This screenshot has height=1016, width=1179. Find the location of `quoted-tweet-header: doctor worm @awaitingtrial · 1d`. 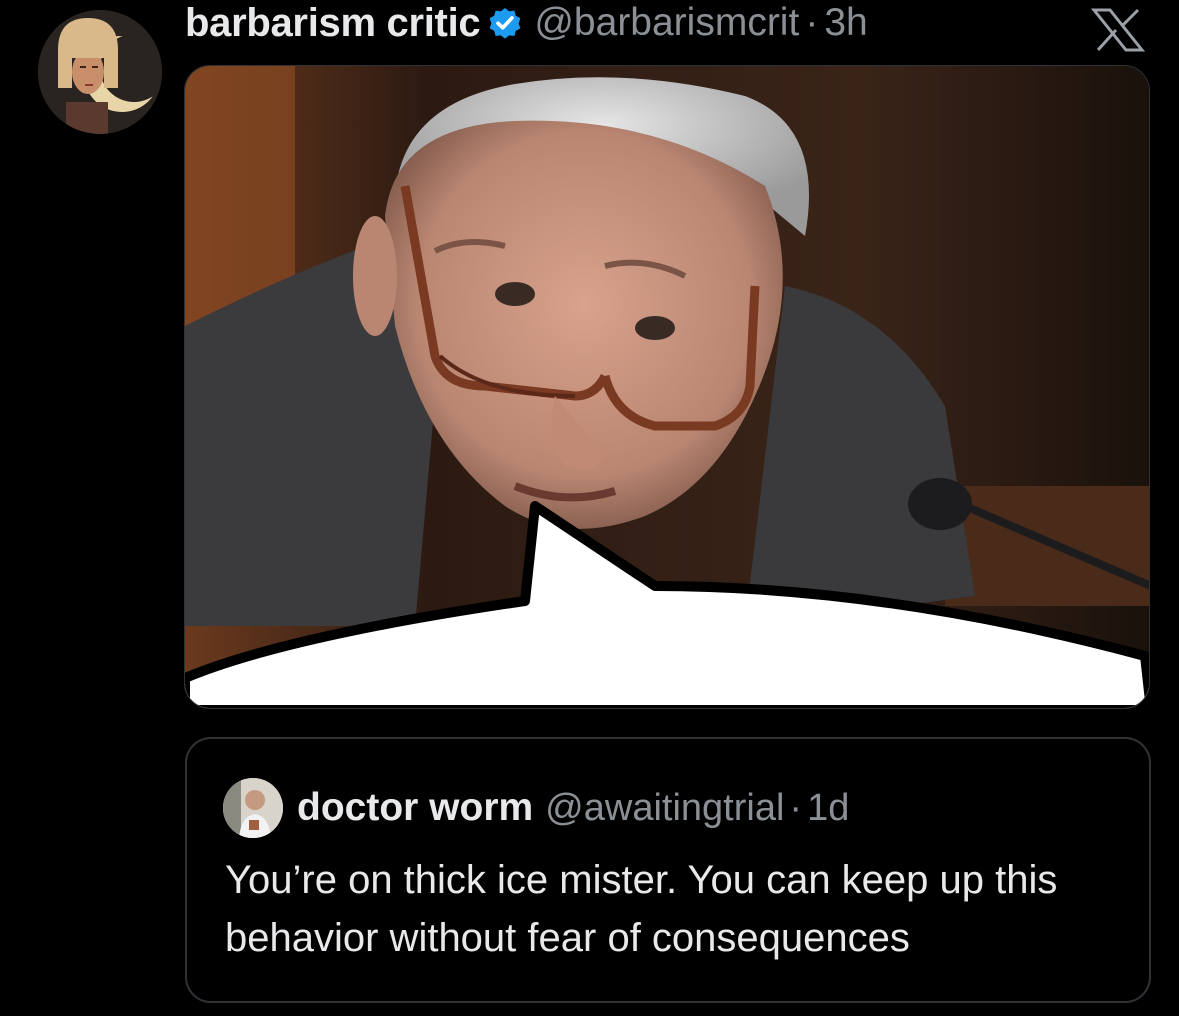

quoted-tweet-header: doctor worm @awaitingtrial · 1d is located at coordinates (536, 808).